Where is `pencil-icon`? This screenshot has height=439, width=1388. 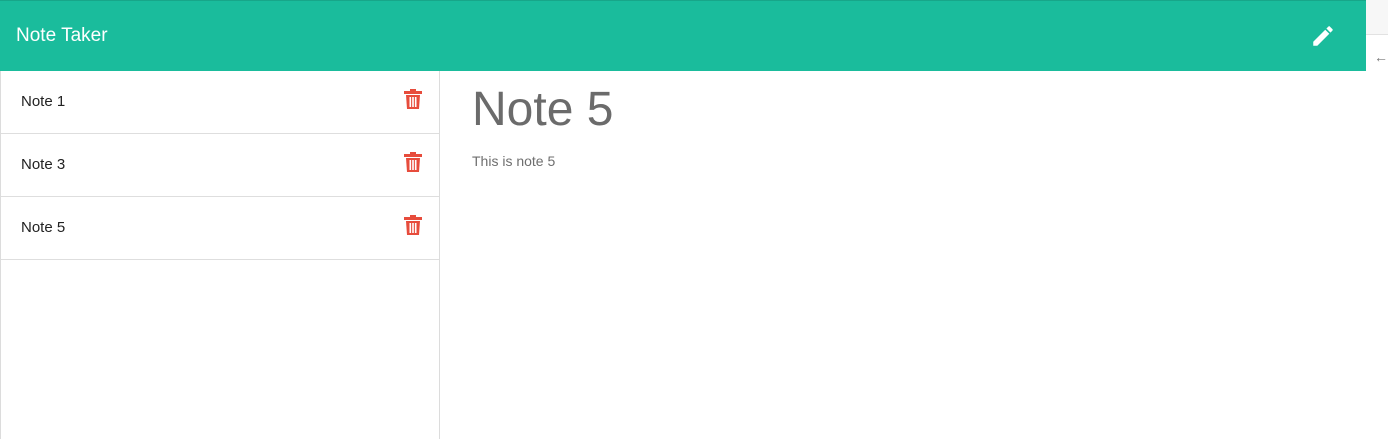 pencil-icon is located at coordinates (1323, 36).